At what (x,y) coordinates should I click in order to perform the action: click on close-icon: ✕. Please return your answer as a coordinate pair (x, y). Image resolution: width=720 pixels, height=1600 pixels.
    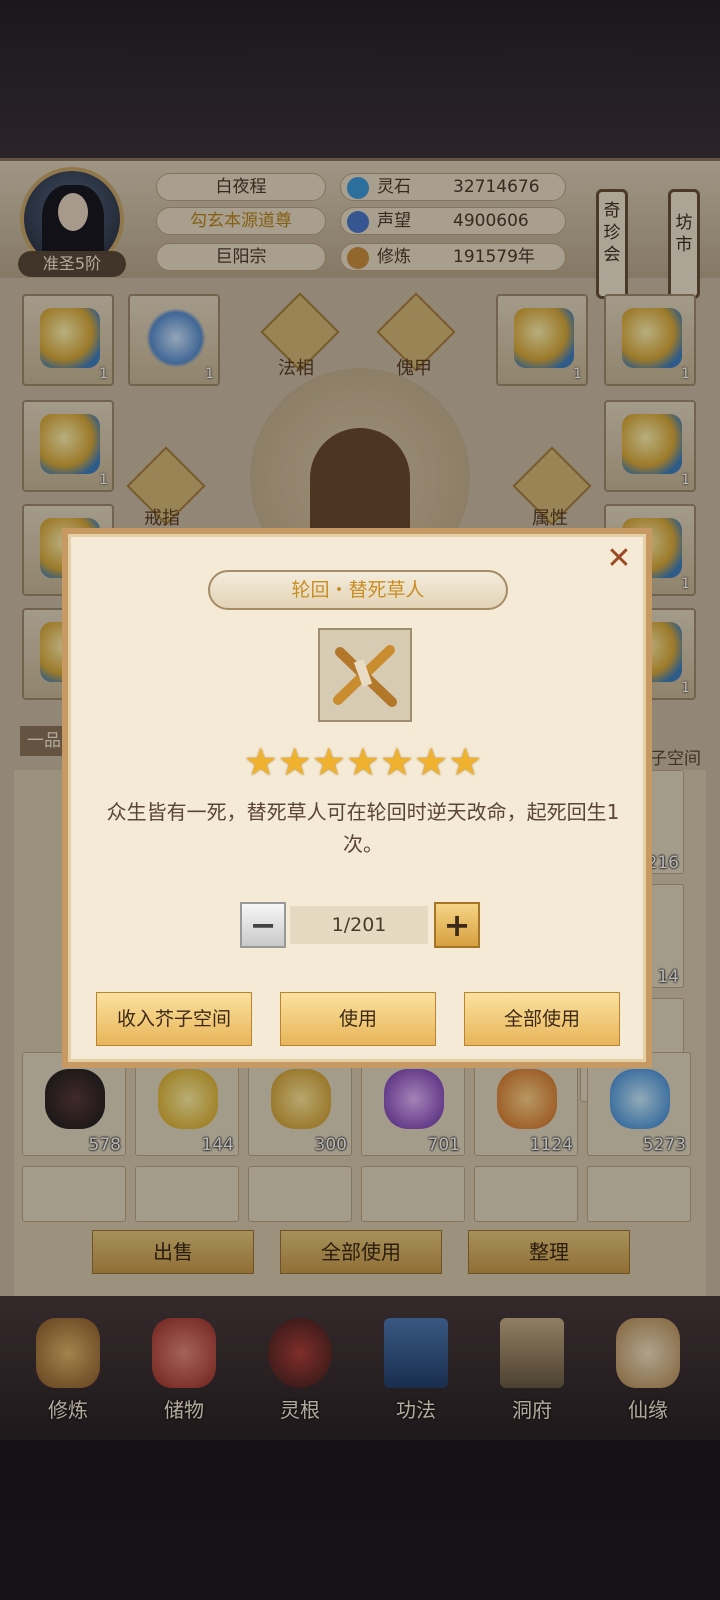
    Looking at the image, I should click on (619, 559).